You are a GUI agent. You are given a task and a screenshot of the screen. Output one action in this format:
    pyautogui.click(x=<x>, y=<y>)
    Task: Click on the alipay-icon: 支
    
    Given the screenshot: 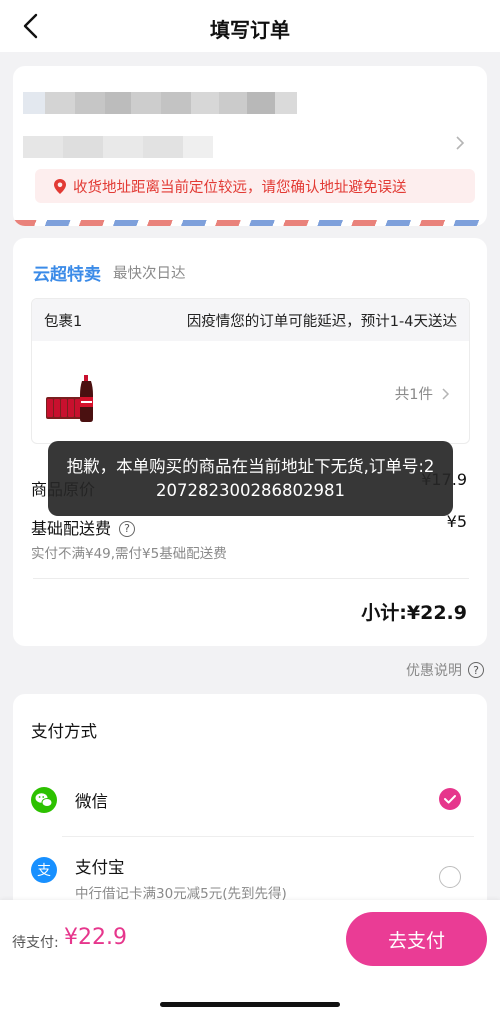 What is the action you would take?
    pyautogui.click(x=44, y=870)
    